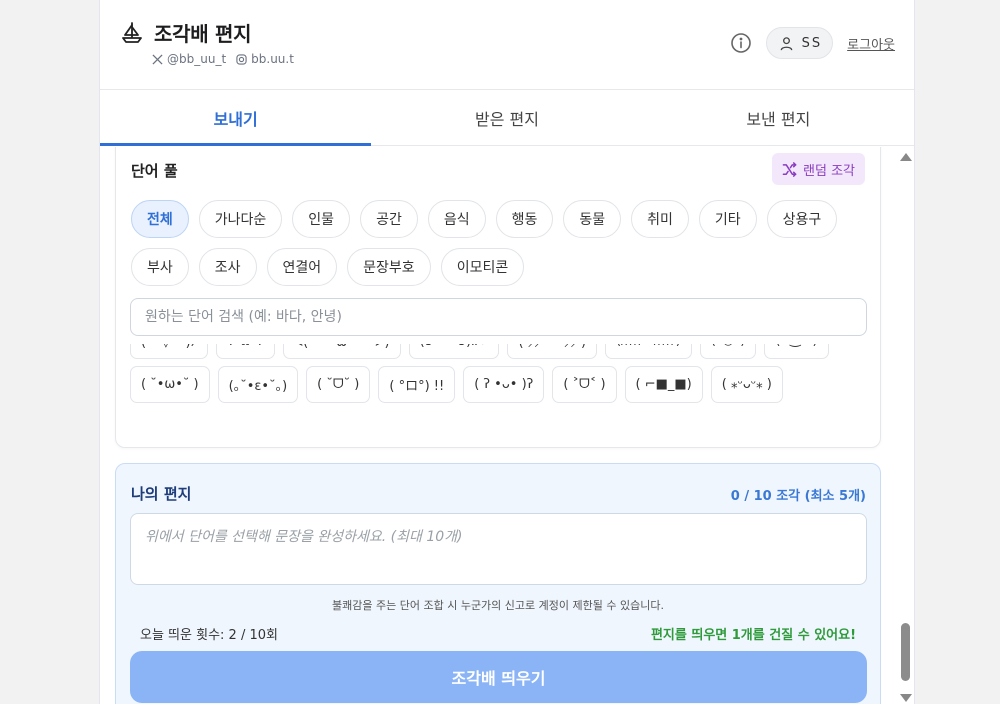  I want to click on random-piece-button: 랜덤 조각, so click(818, 169).